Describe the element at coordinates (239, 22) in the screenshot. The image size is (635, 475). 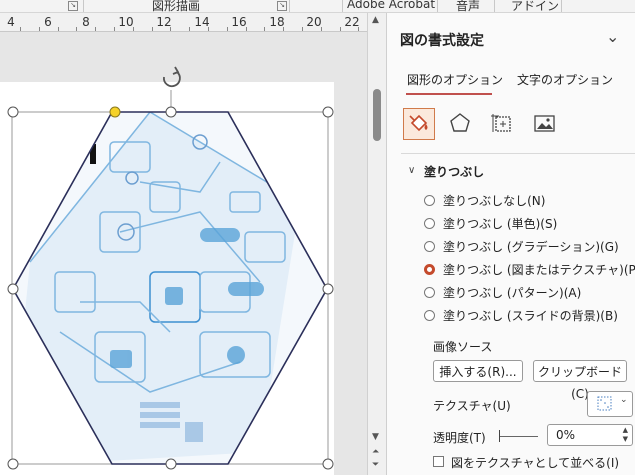
I see `ruler-label: 16` at that location.